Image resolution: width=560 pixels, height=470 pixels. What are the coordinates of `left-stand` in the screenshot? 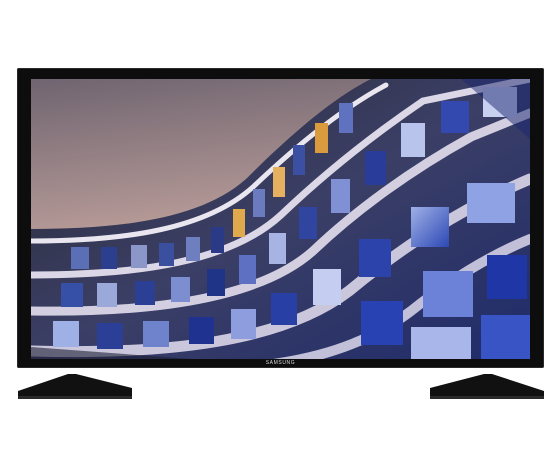 It's located at (76, 387).